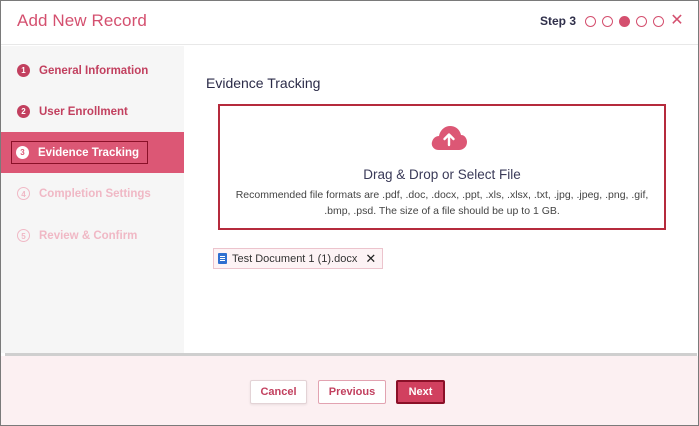 The width and height of the screenshot is (699, 426). What do you see at coordinates (82, 20) in the screenshot?
I see `dialog-title: Add New Record` at bounding box center [82, 20].